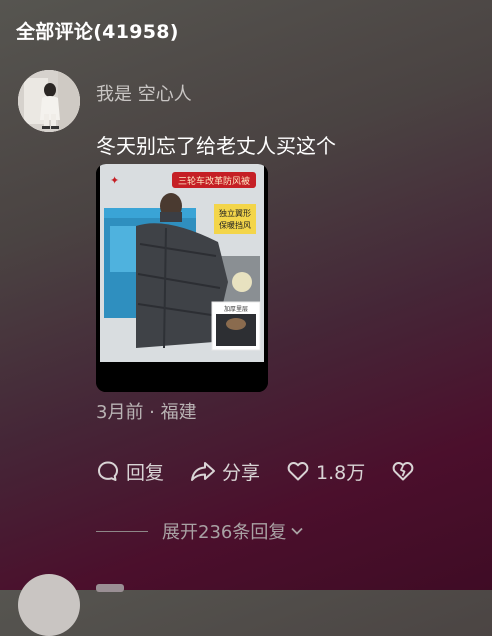 The width and height of the screenshot is (492, 636). I want to click on like-count: 1.8万, so click(341, 472).